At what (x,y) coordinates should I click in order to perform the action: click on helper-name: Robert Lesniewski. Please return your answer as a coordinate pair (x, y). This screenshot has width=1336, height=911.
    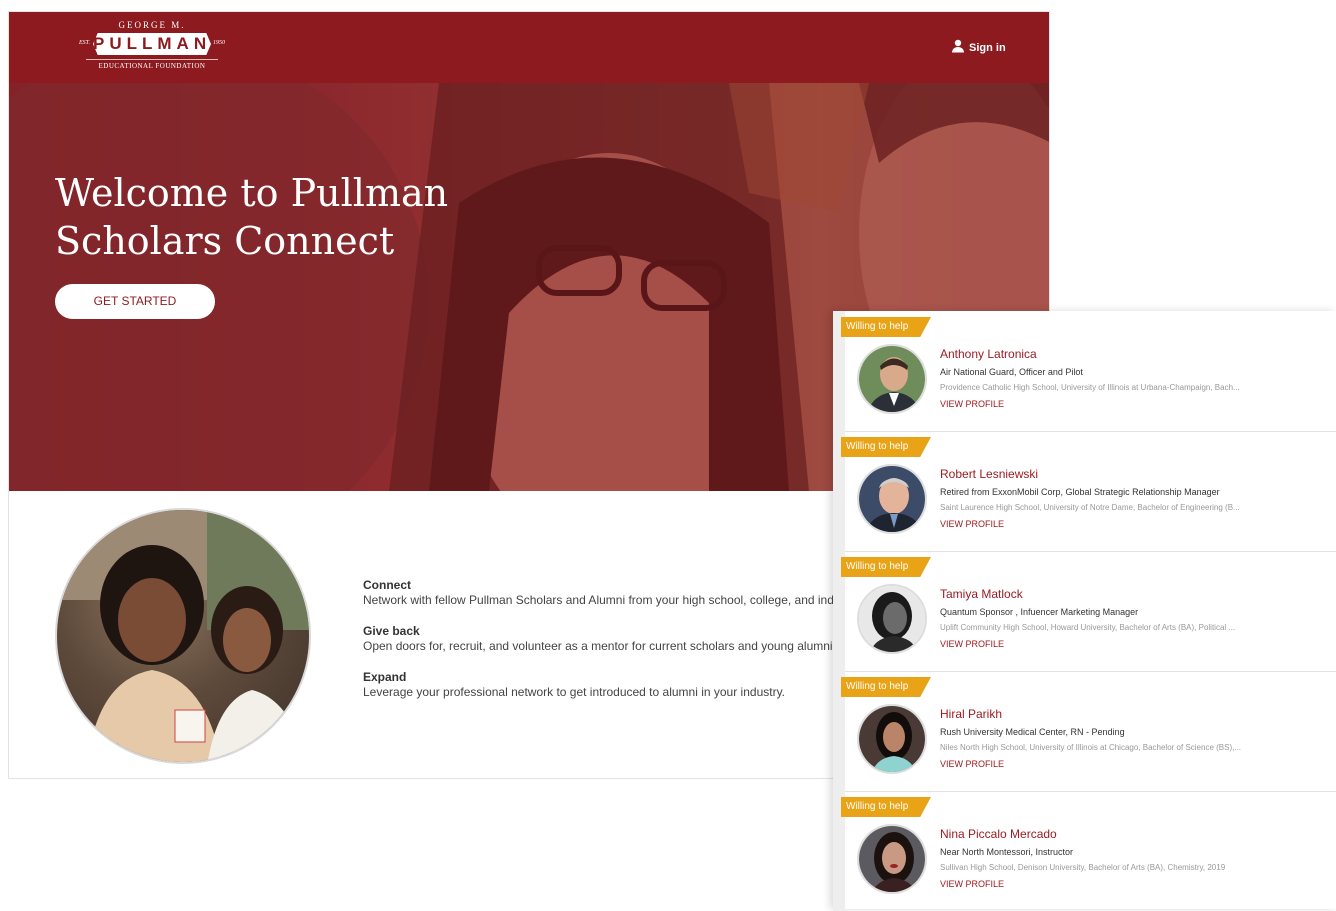
    Looking at the image, I should click on (989, 474).